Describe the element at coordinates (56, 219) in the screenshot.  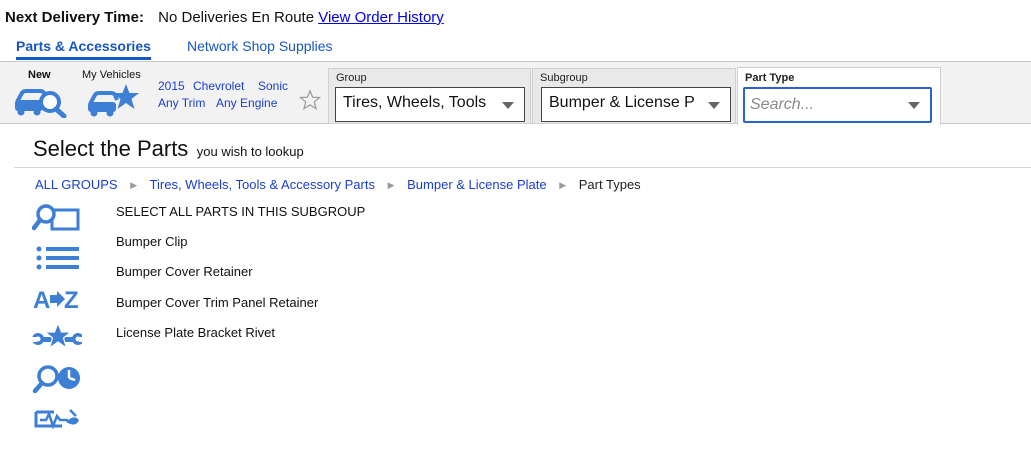
I see `search-part-icon` at that location.